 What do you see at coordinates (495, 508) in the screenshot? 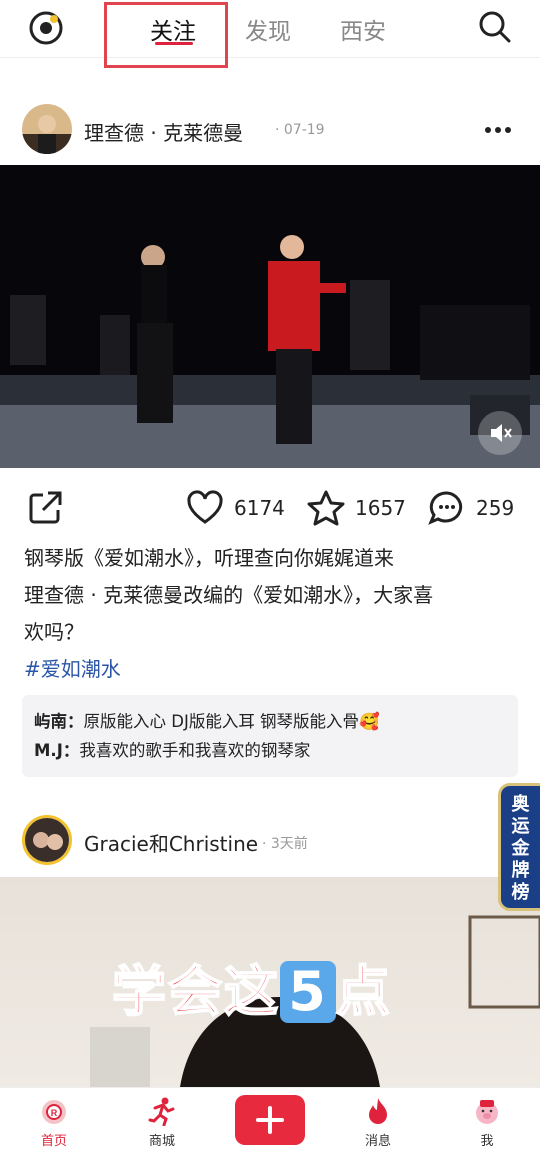
I see `comment-count: 259` at bounding box center [495, 508].